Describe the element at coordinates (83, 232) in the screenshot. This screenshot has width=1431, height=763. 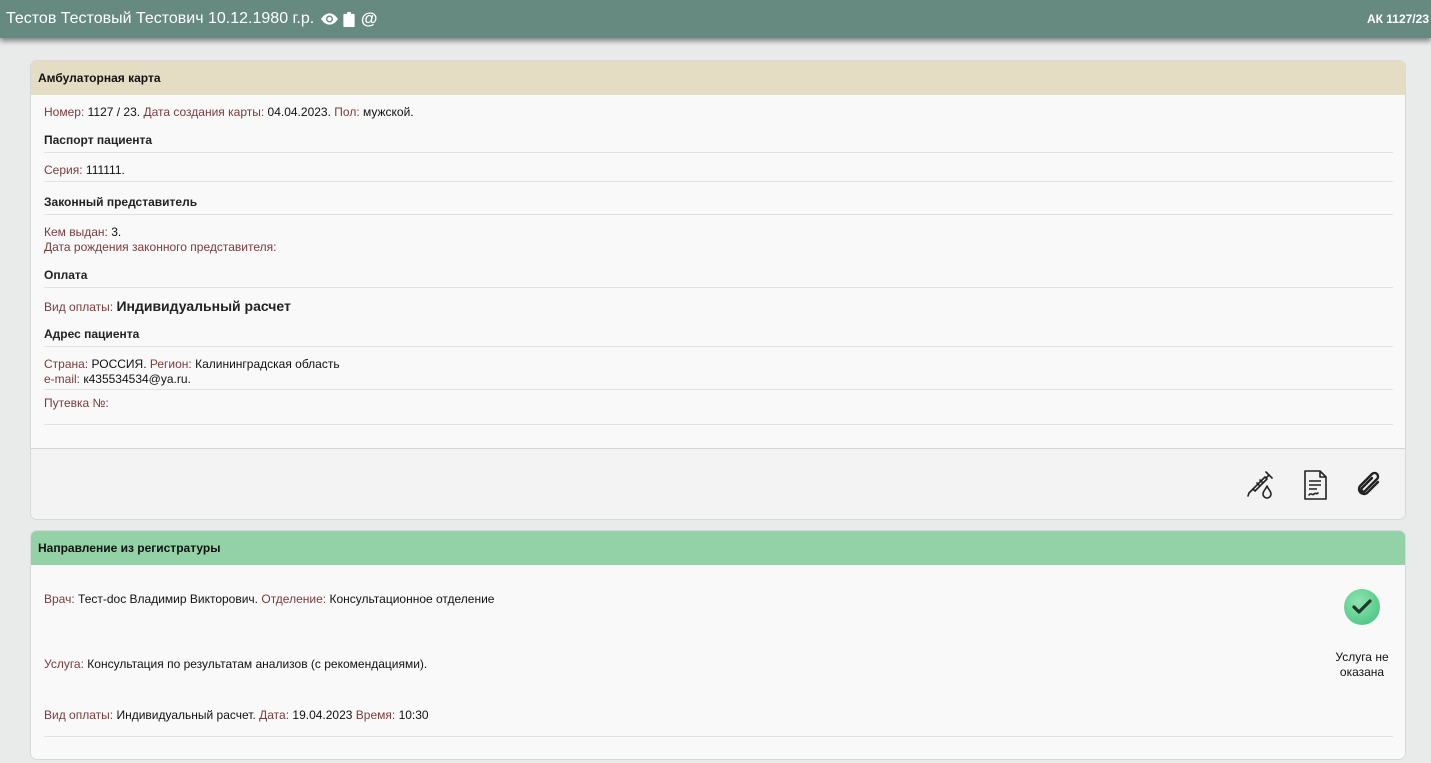
I see `issued-by-line: Кем выдан: 3.` at that location.